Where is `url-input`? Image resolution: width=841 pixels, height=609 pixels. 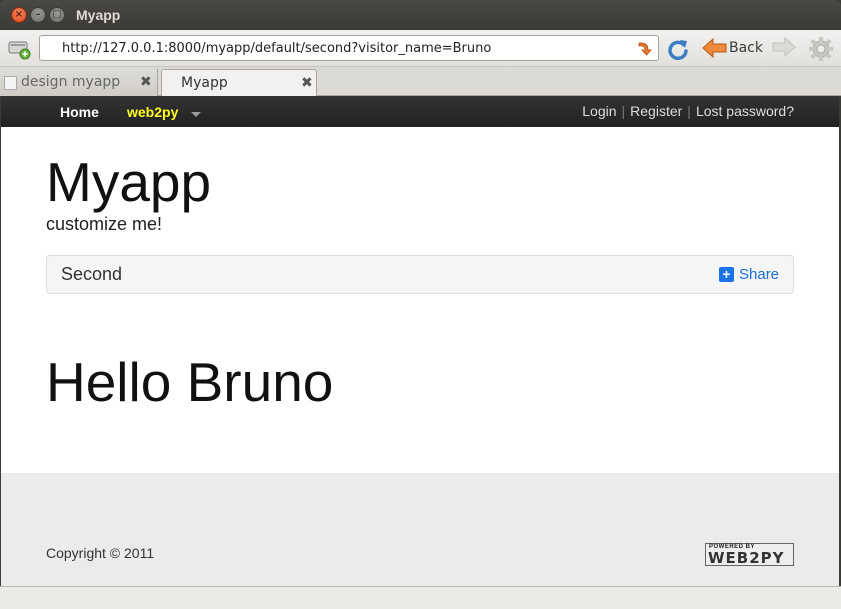
url-input is located at coordinates (347, 48).